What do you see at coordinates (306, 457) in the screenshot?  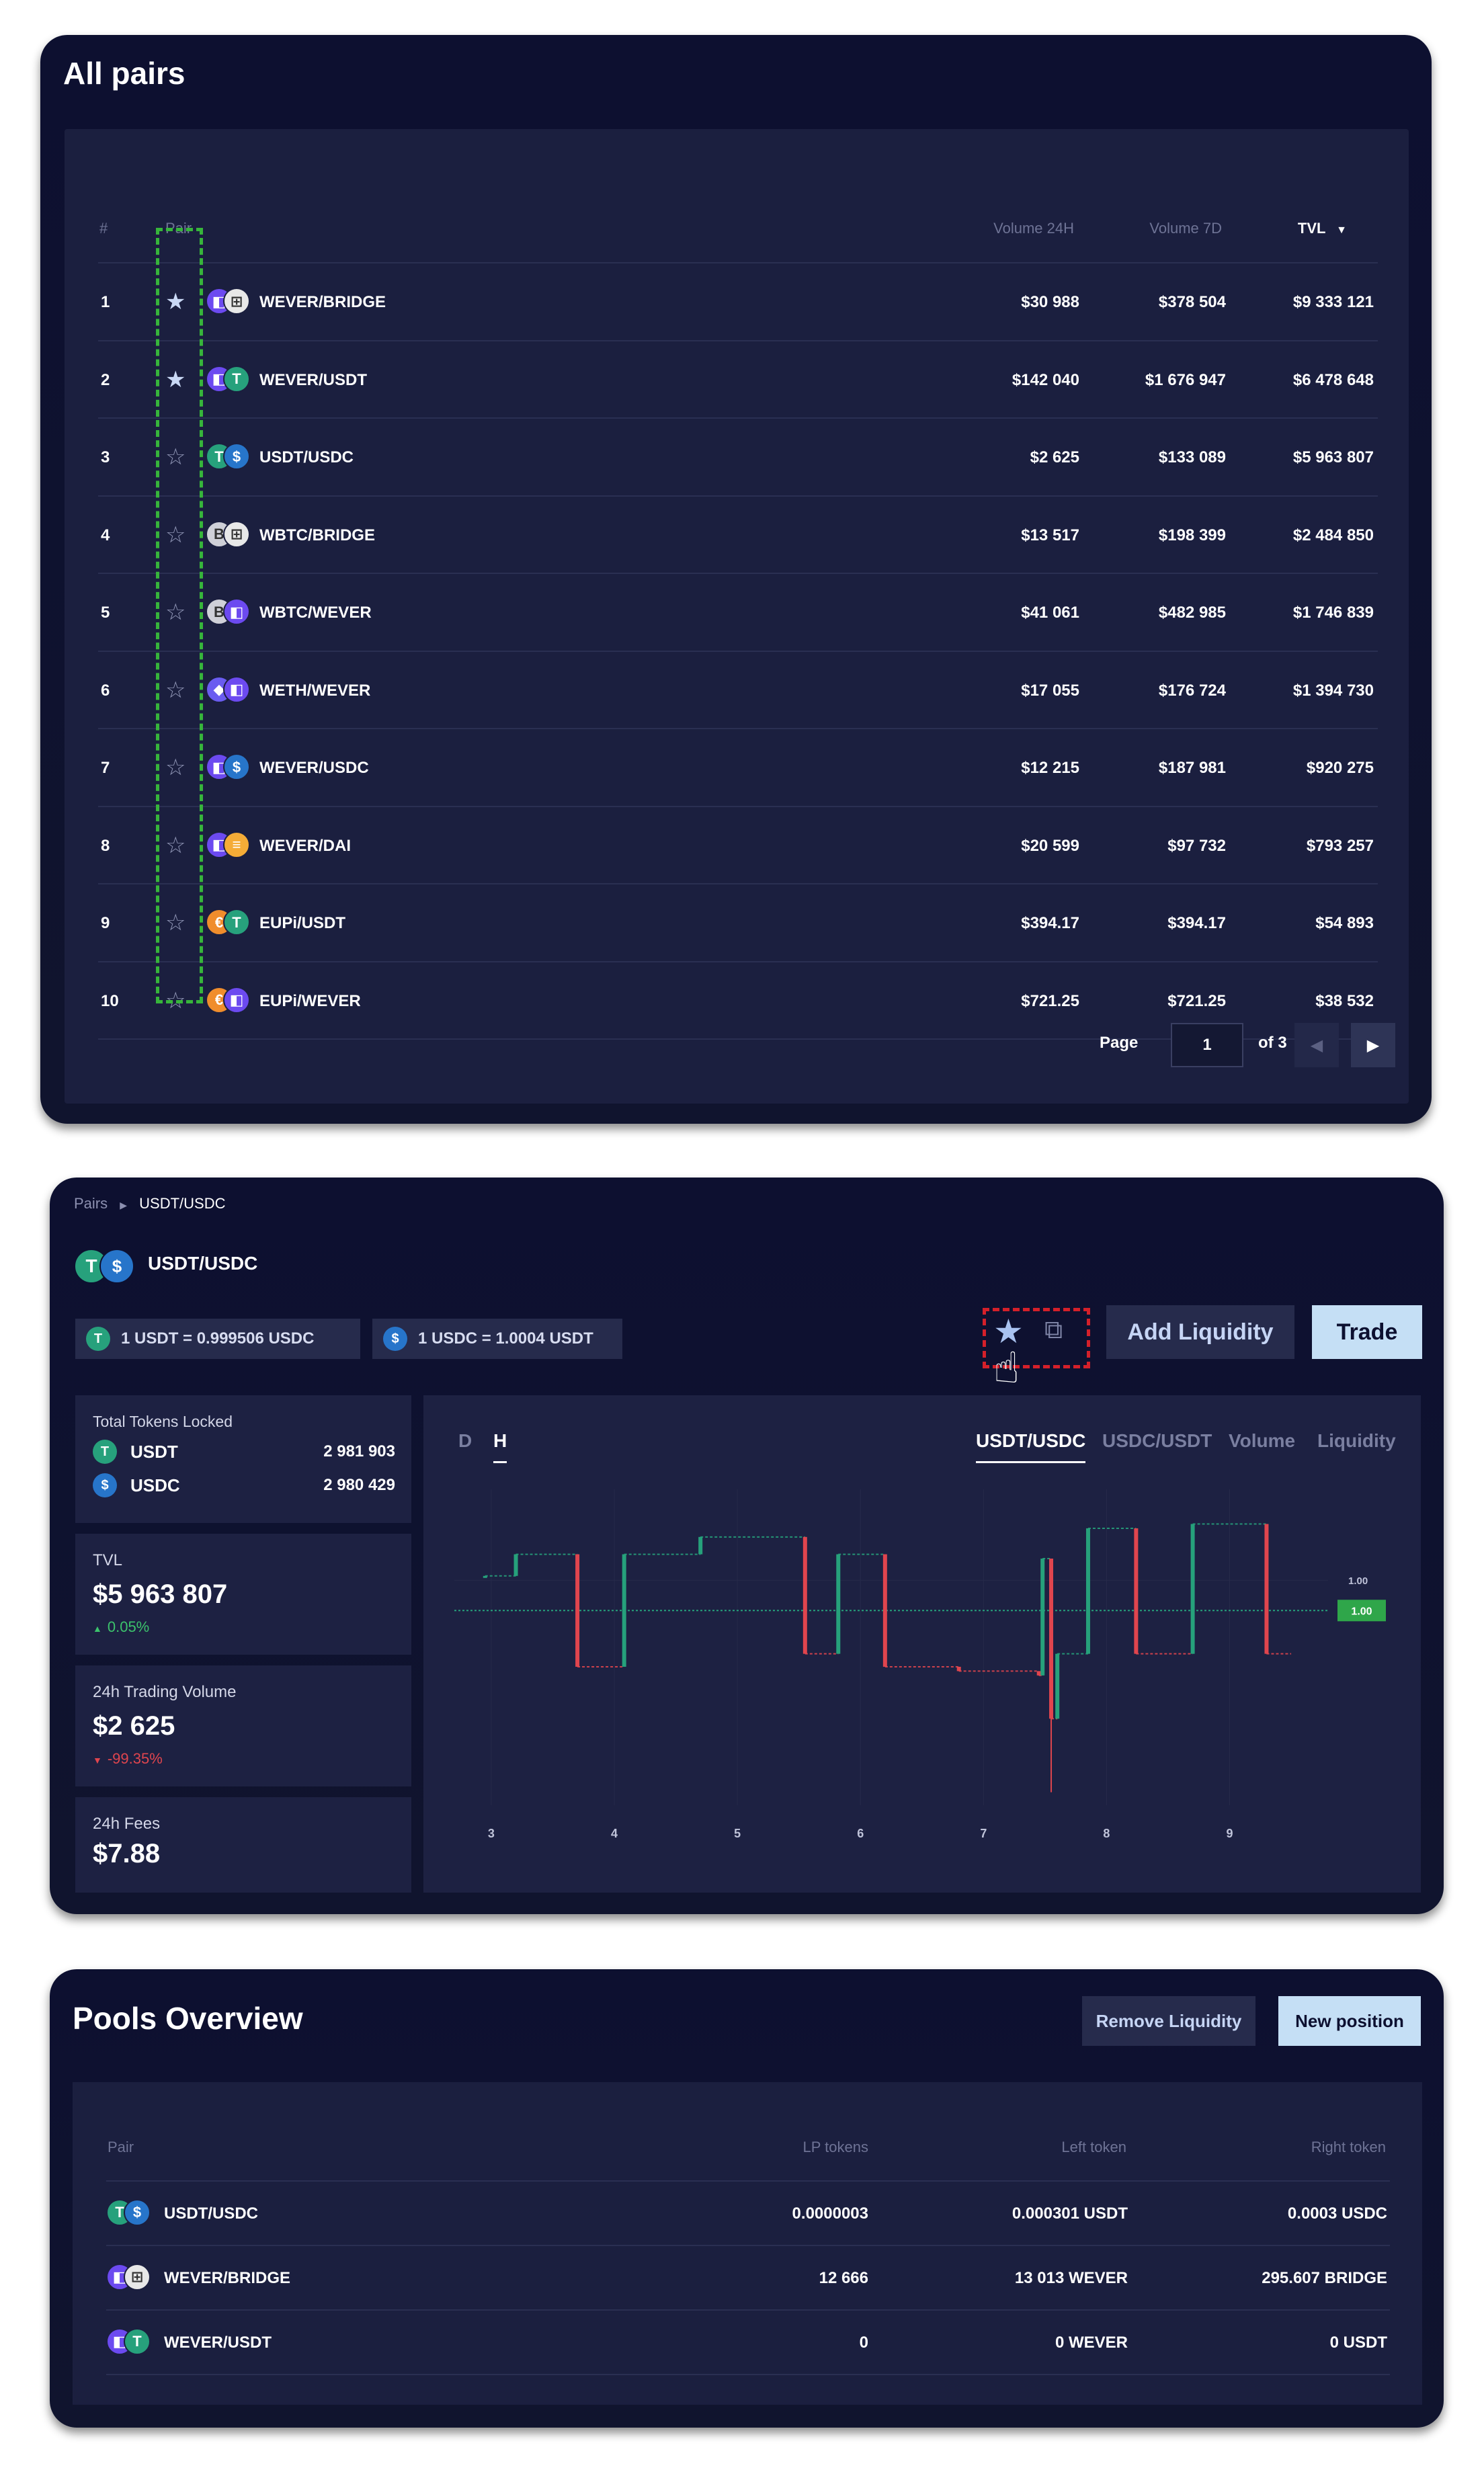 I see `pair-name: USDT/USDC` at bounding box center [306, 457].